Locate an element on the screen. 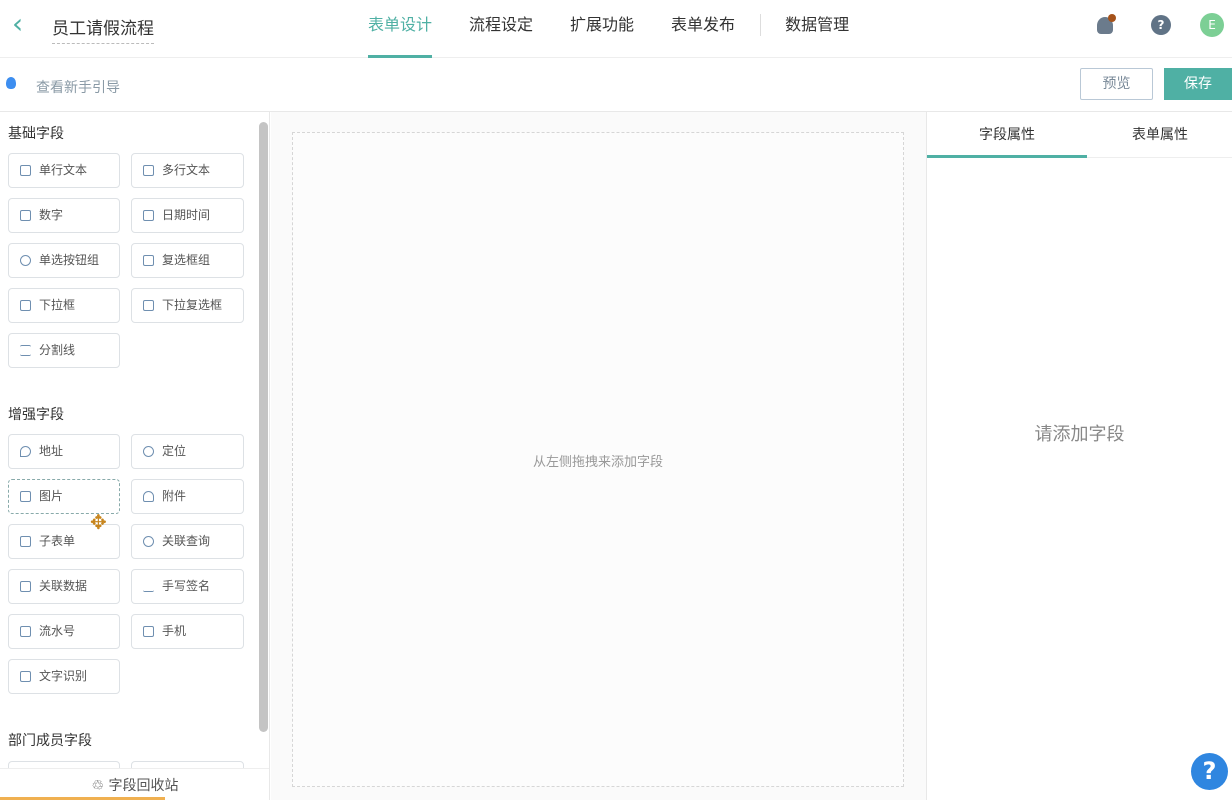 The width and height of the screenshot is (1232, 800). dropdown-icon is located at coordinates (25, 305).